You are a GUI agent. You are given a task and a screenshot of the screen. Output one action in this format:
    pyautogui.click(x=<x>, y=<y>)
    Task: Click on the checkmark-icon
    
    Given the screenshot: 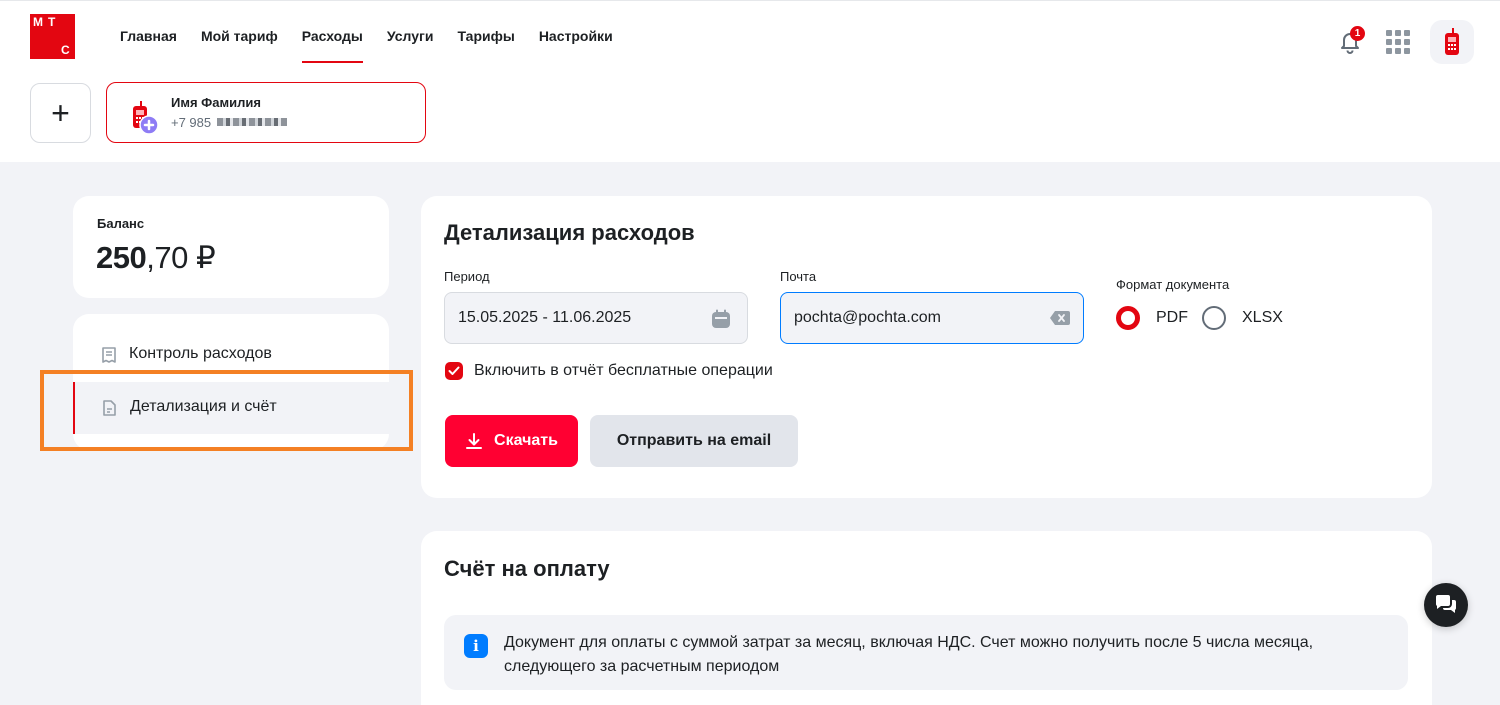 What is the action you would take?
    pyautogui.click(x=454, y=370)
    